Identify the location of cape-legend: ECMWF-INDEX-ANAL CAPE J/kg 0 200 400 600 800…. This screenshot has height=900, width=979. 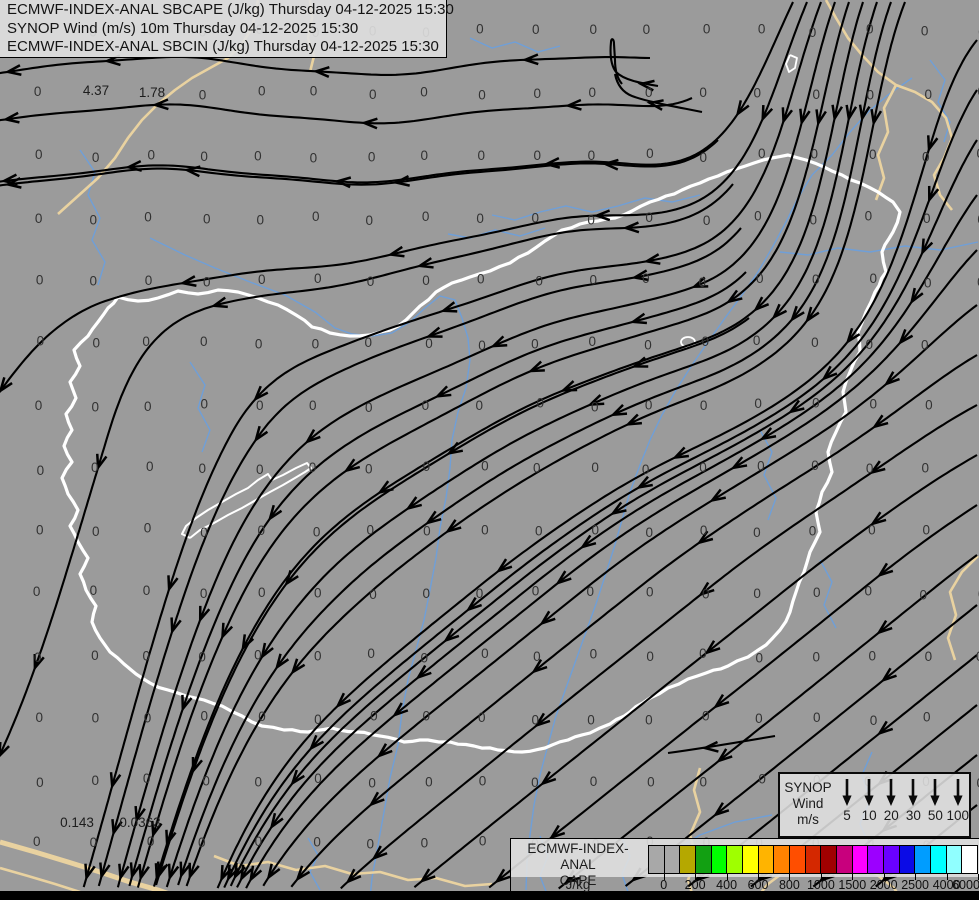
(744, 865).